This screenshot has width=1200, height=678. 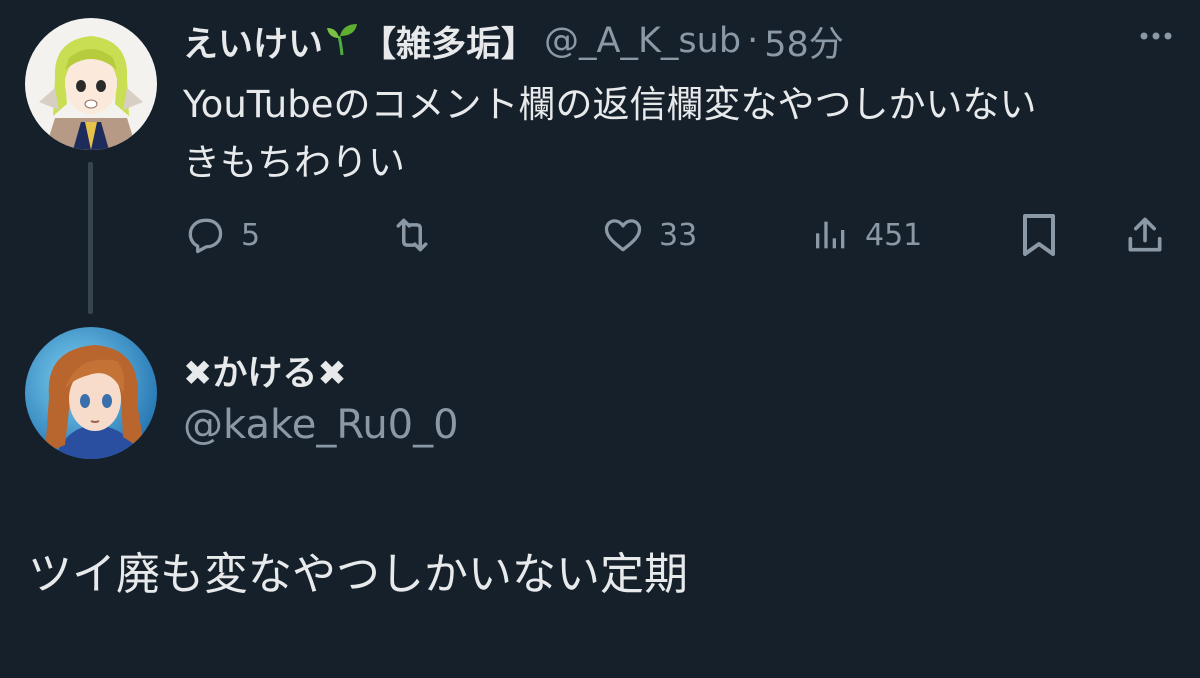 What do you see at coordinates (448, 41) in the screenshot?
I see `display-name-tag: 【雑多垢】` at bounding box center [448, 41].